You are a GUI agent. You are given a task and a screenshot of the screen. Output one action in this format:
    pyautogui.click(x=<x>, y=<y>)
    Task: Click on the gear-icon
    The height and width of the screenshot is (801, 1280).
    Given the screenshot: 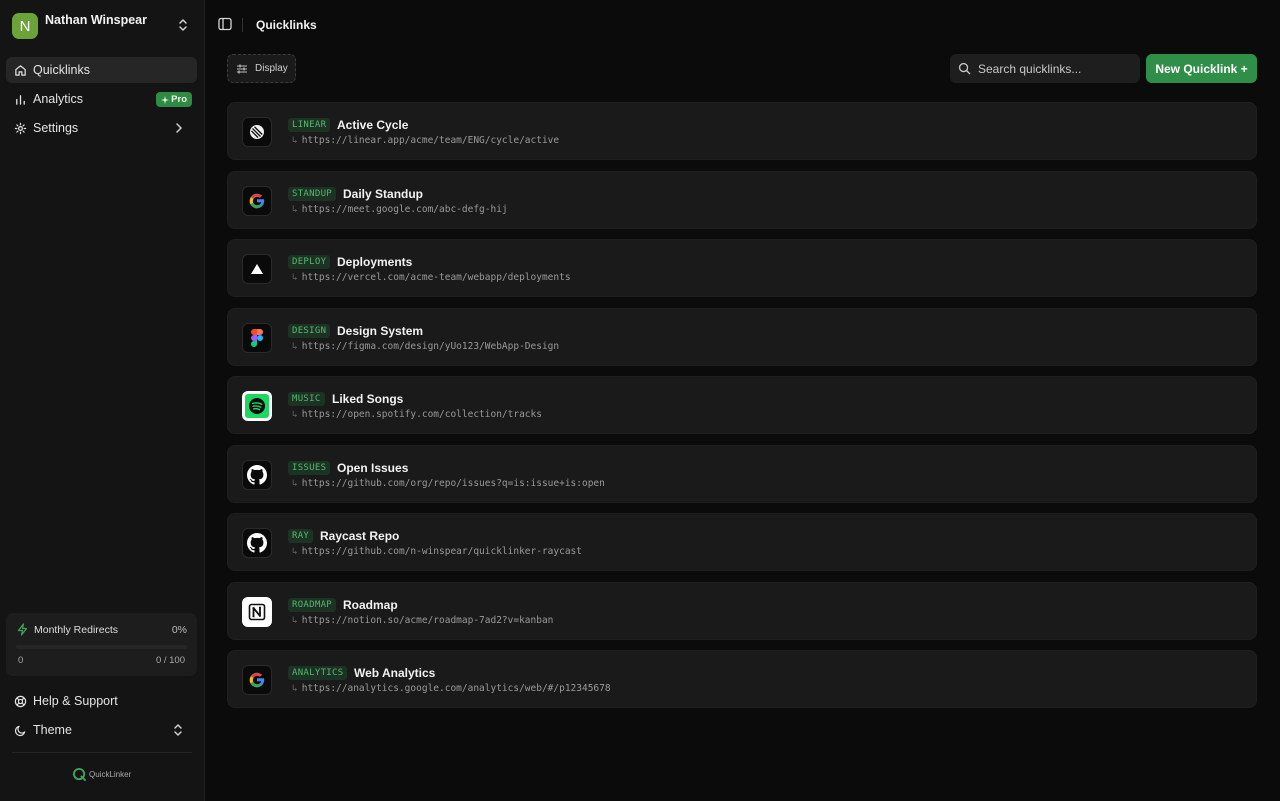 What is the action you would take?
    pyautogui.click(x=20, y=128)
    